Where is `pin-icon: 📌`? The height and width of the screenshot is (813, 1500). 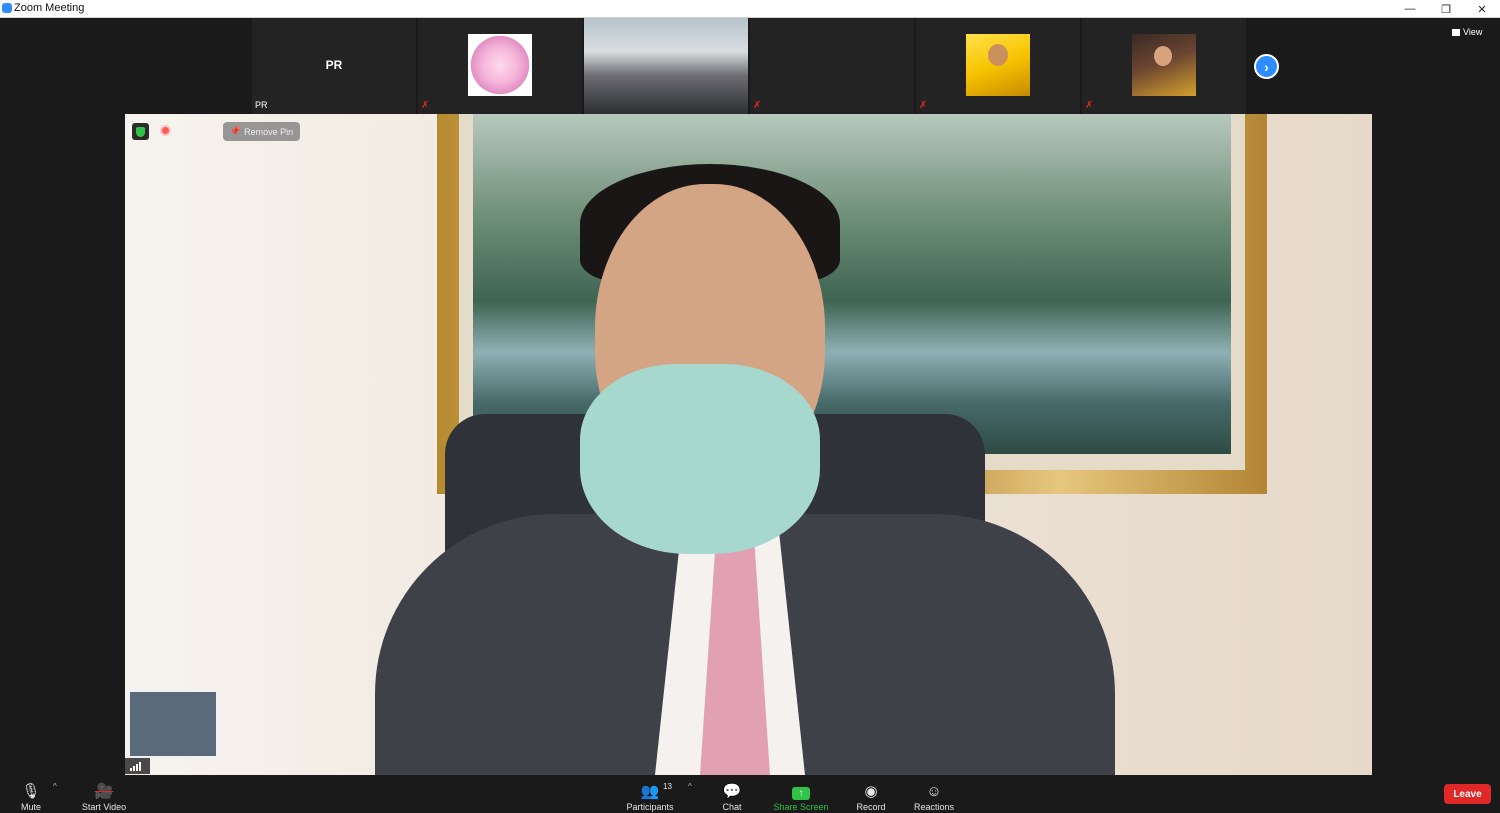
pin-icon: 📌 is located at coordinates (235, 131).